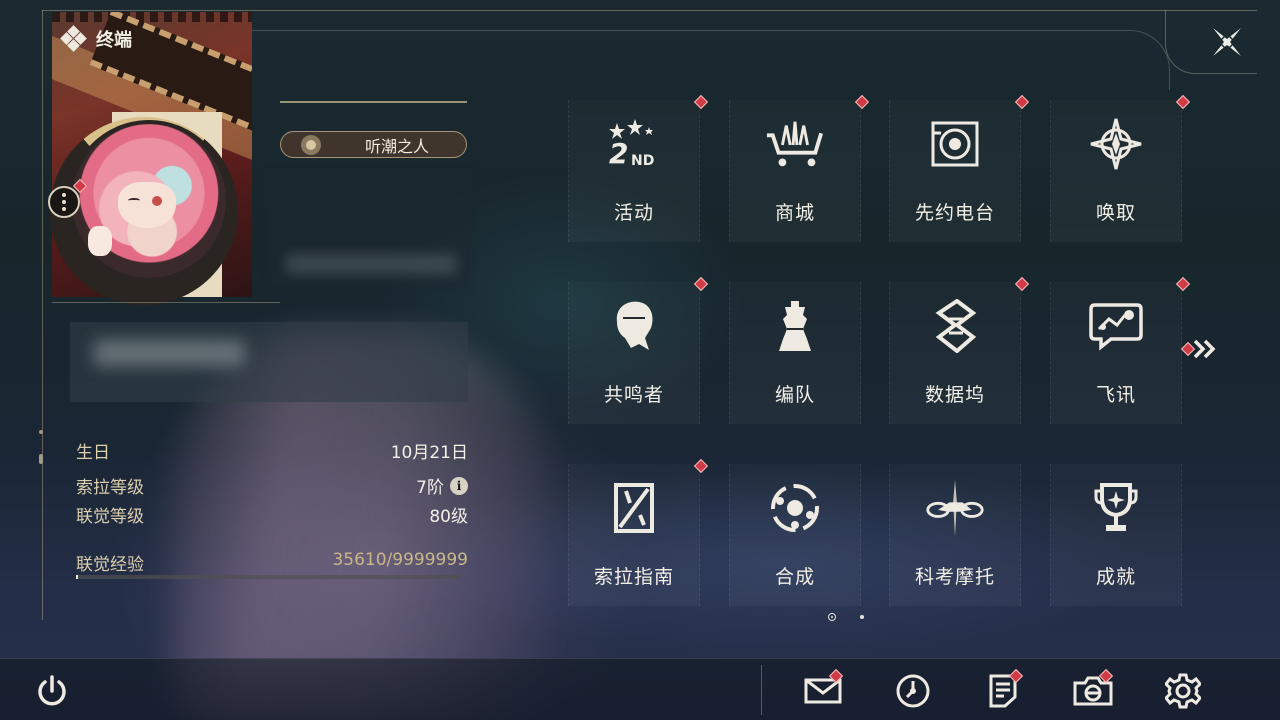 Image resolution: width=1280 pixels, height=720 pixels. What do you see at coordinates (954, 213) in the screenshot?
I see `menu-item-label: 先约电台` at bounding box center [954, 213].